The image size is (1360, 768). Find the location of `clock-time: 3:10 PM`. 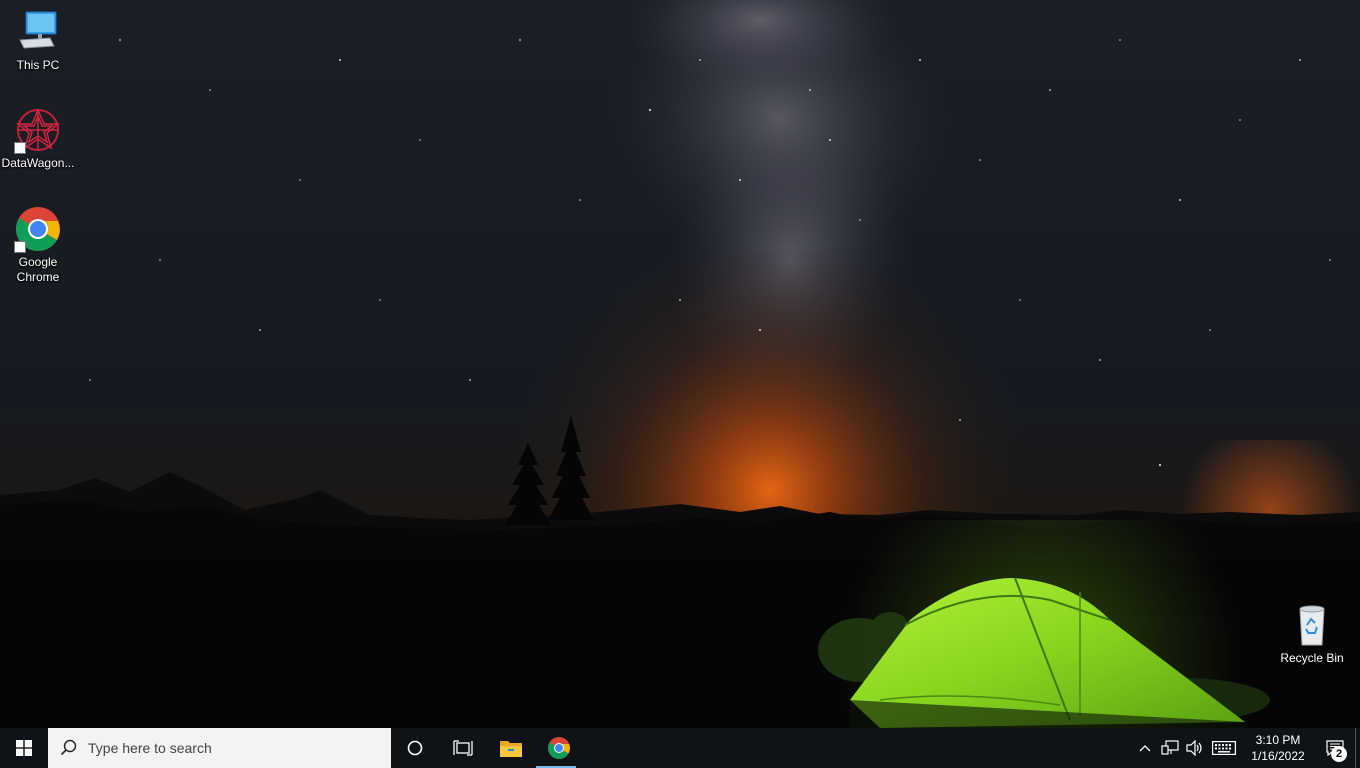

clock-time: 3:10 PM is located at coordinates (1278, 740).